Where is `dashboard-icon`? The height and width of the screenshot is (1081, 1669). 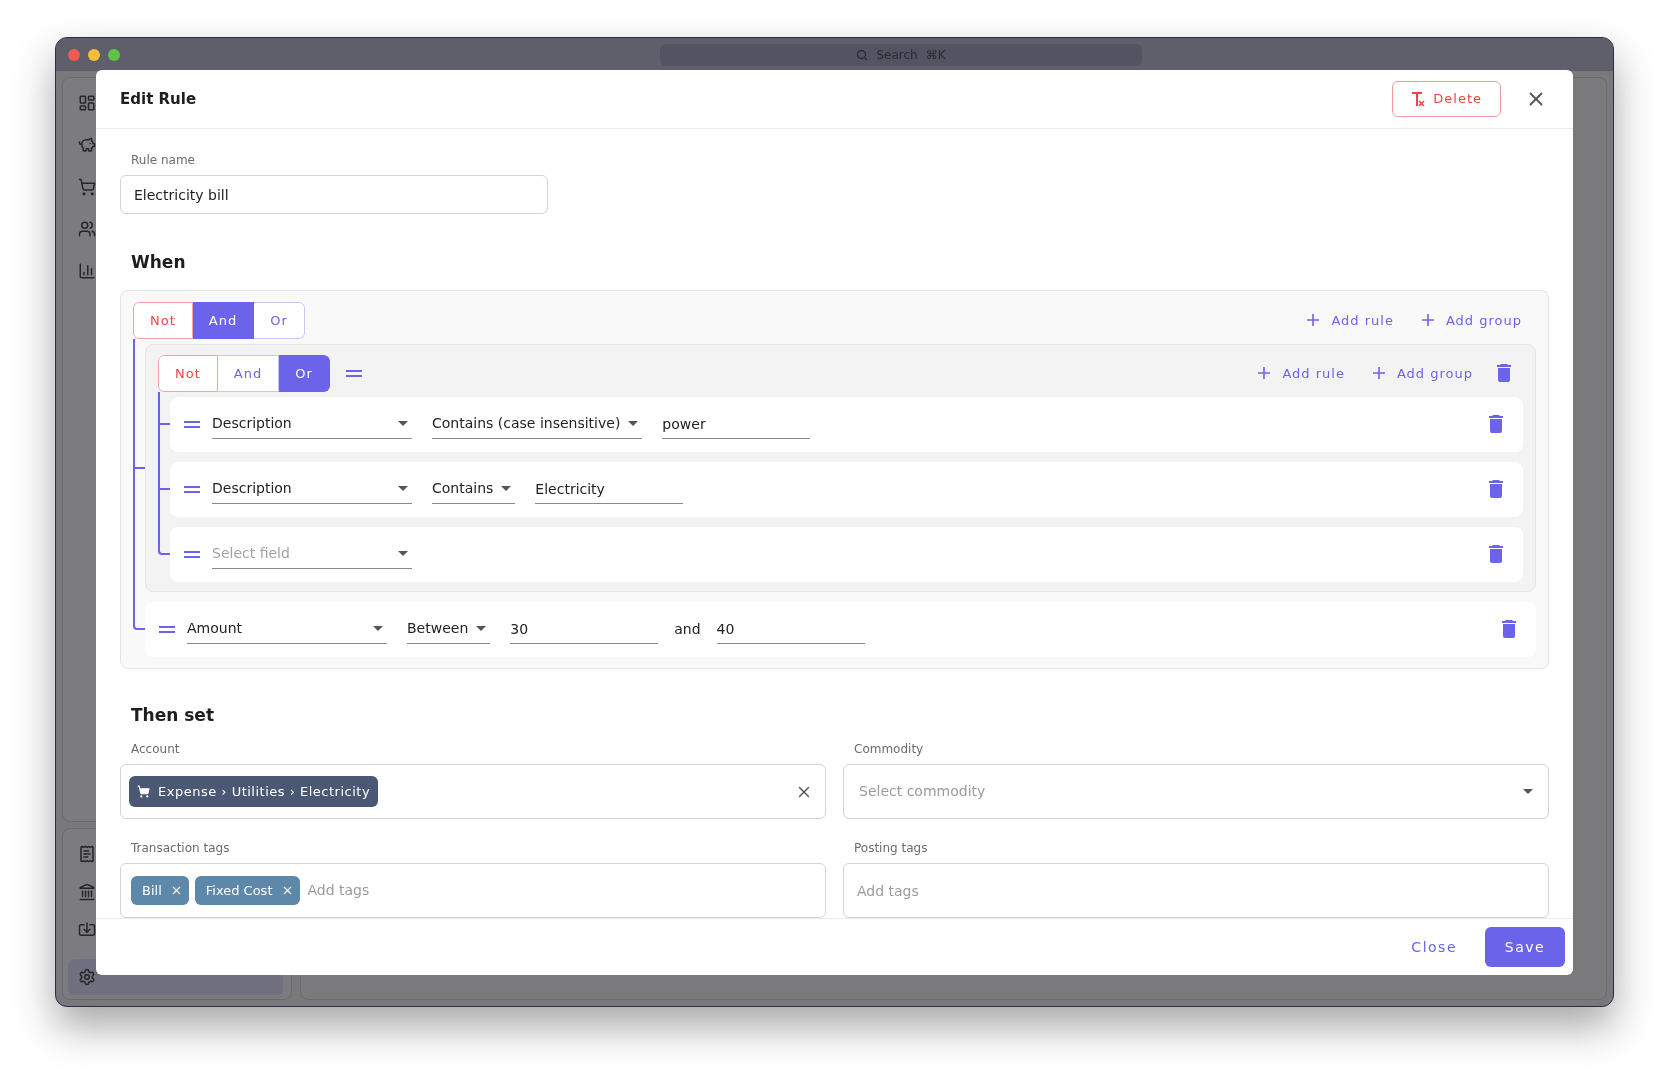 dashboard-icon is located at coordinates (87, 103).